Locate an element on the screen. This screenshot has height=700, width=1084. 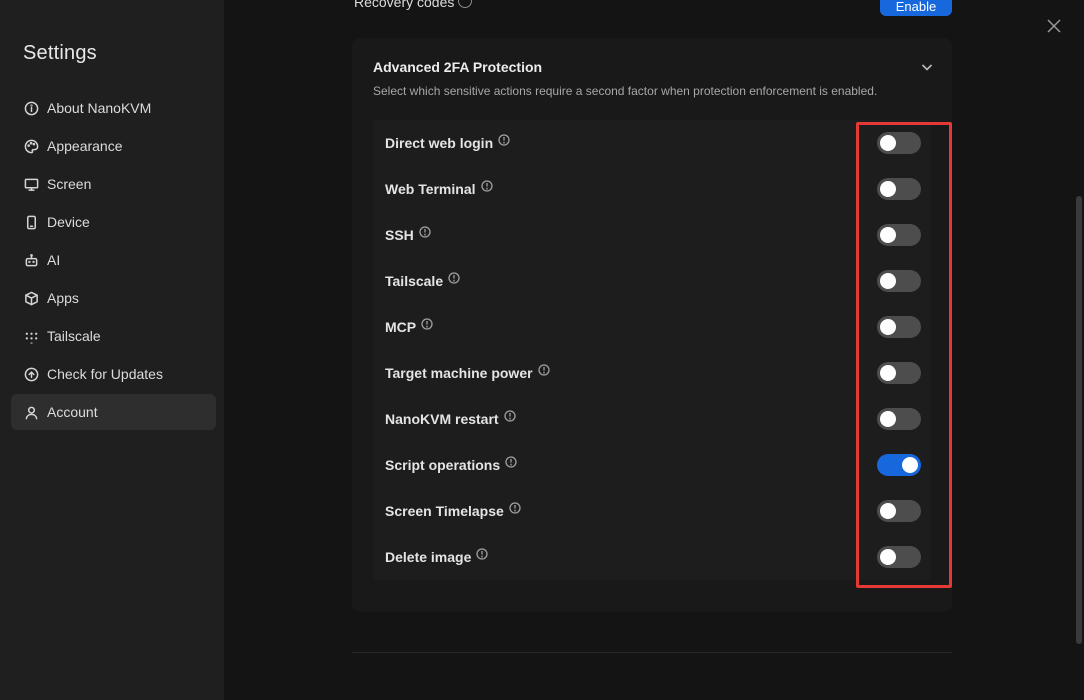
direct-web-login-toggle is located at coordinates (899, 143).